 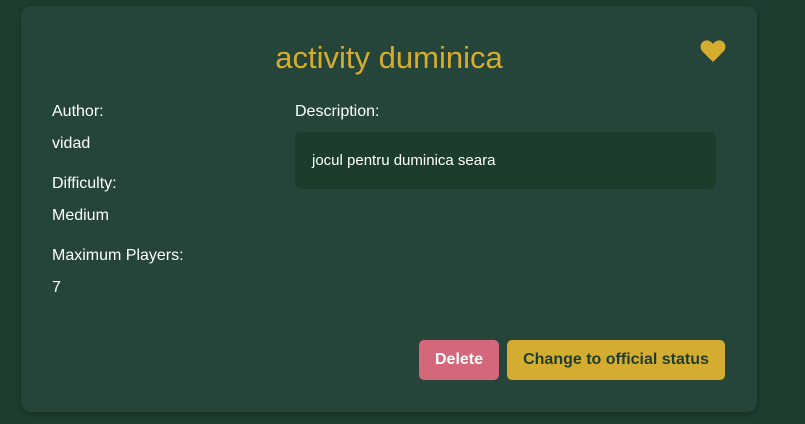 I want to click on delete-button: Delete, so click(x=459, y=360).